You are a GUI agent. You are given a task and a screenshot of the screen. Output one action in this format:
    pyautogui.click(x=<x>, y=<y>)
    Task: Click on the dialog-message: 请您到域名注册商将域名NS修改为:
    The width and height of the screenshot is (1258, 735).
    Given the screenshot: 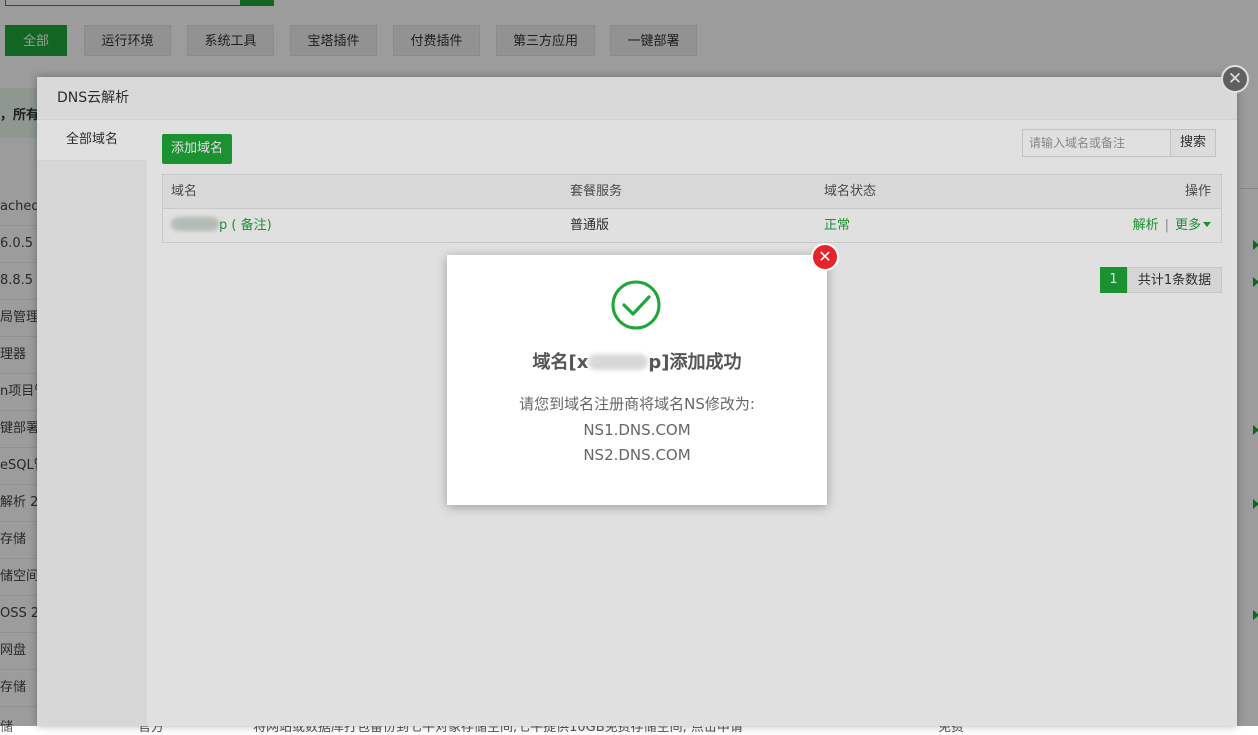 What is the action you would take?
    pyautogui.click(x=637, y=404)
    